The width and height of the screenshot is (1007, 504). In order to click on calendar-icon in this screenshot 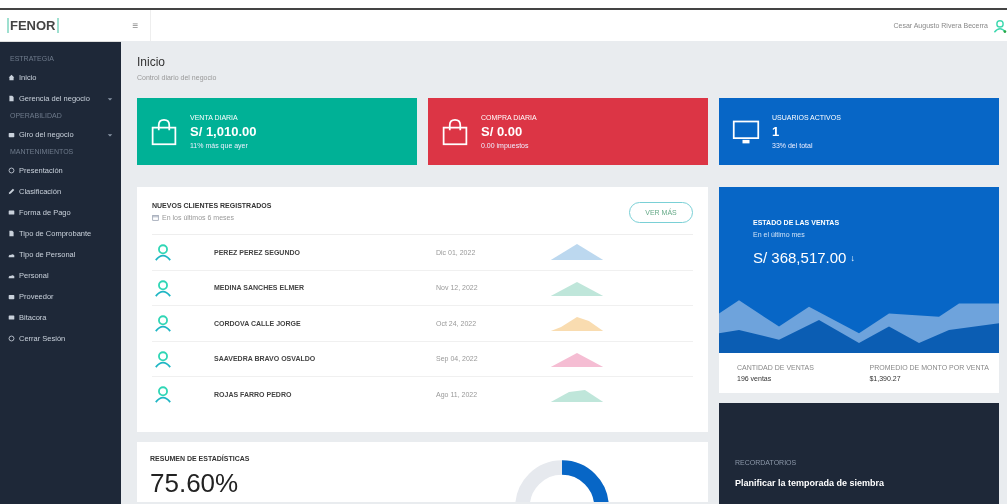, I will do `click(155, 217)`.